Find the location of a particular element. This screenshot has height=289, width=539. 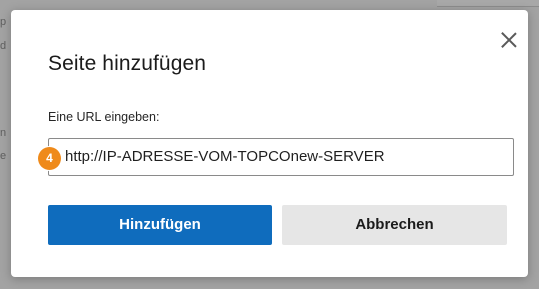

background-text-fragment: p is located at coordinates (3, 22).